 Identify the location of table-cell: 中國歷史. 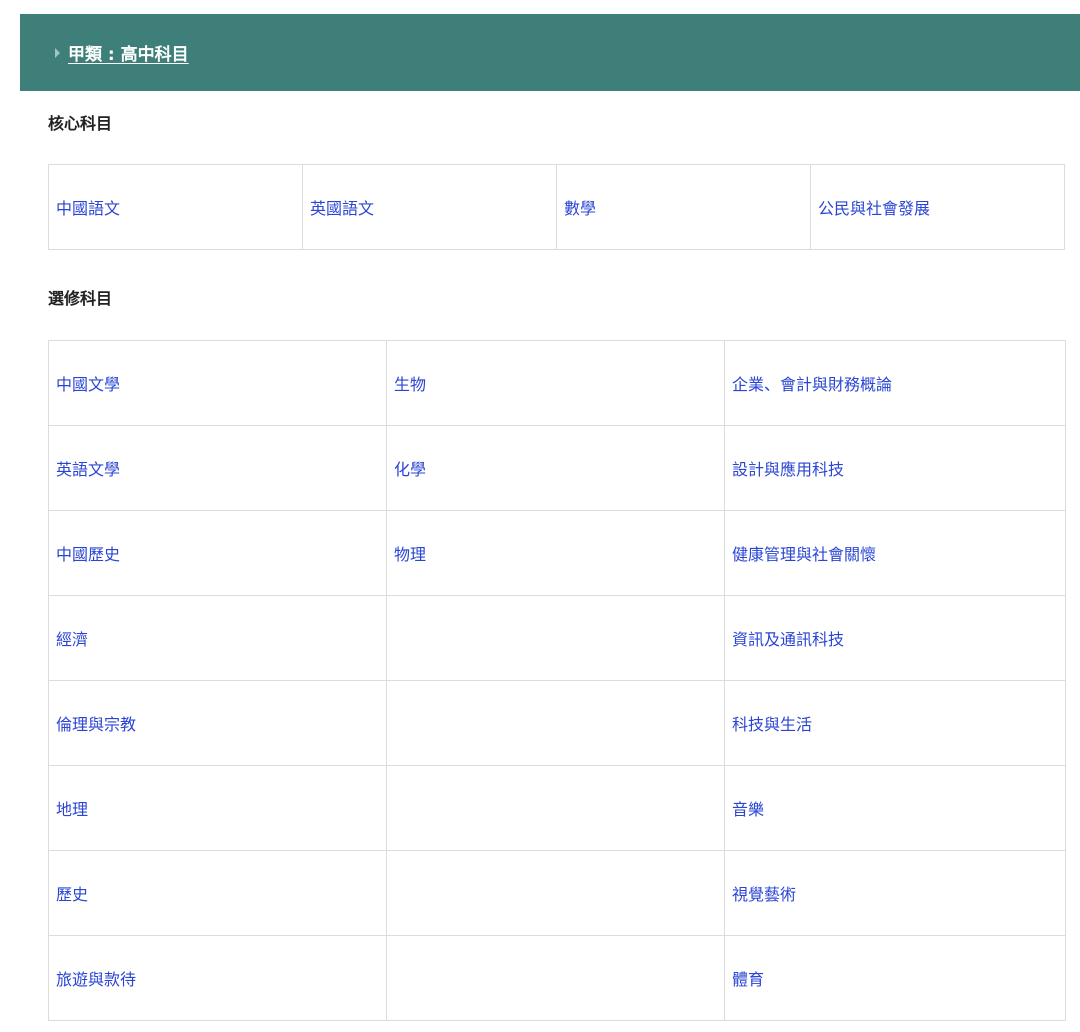
(217, 553).